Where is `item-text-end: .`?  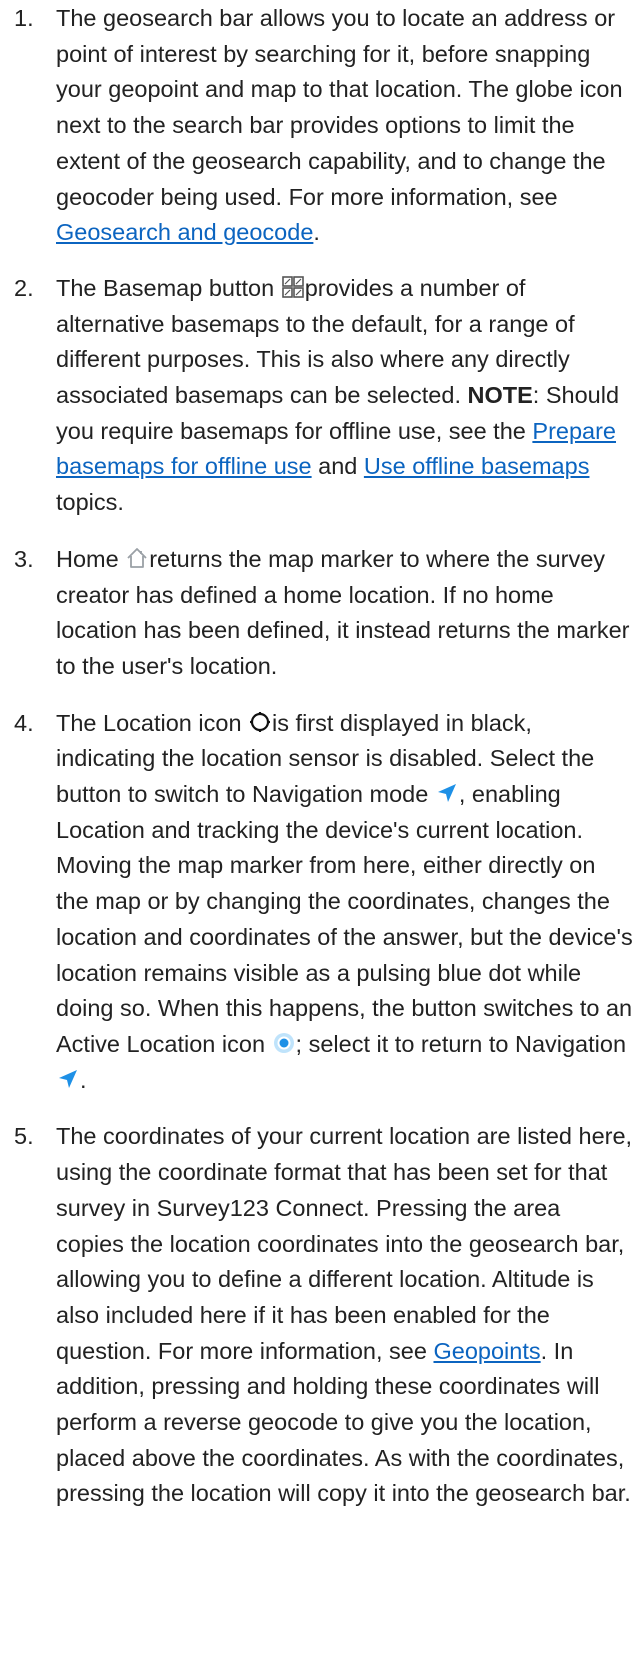 item-text-end: . is located at coordinates (316, 232).